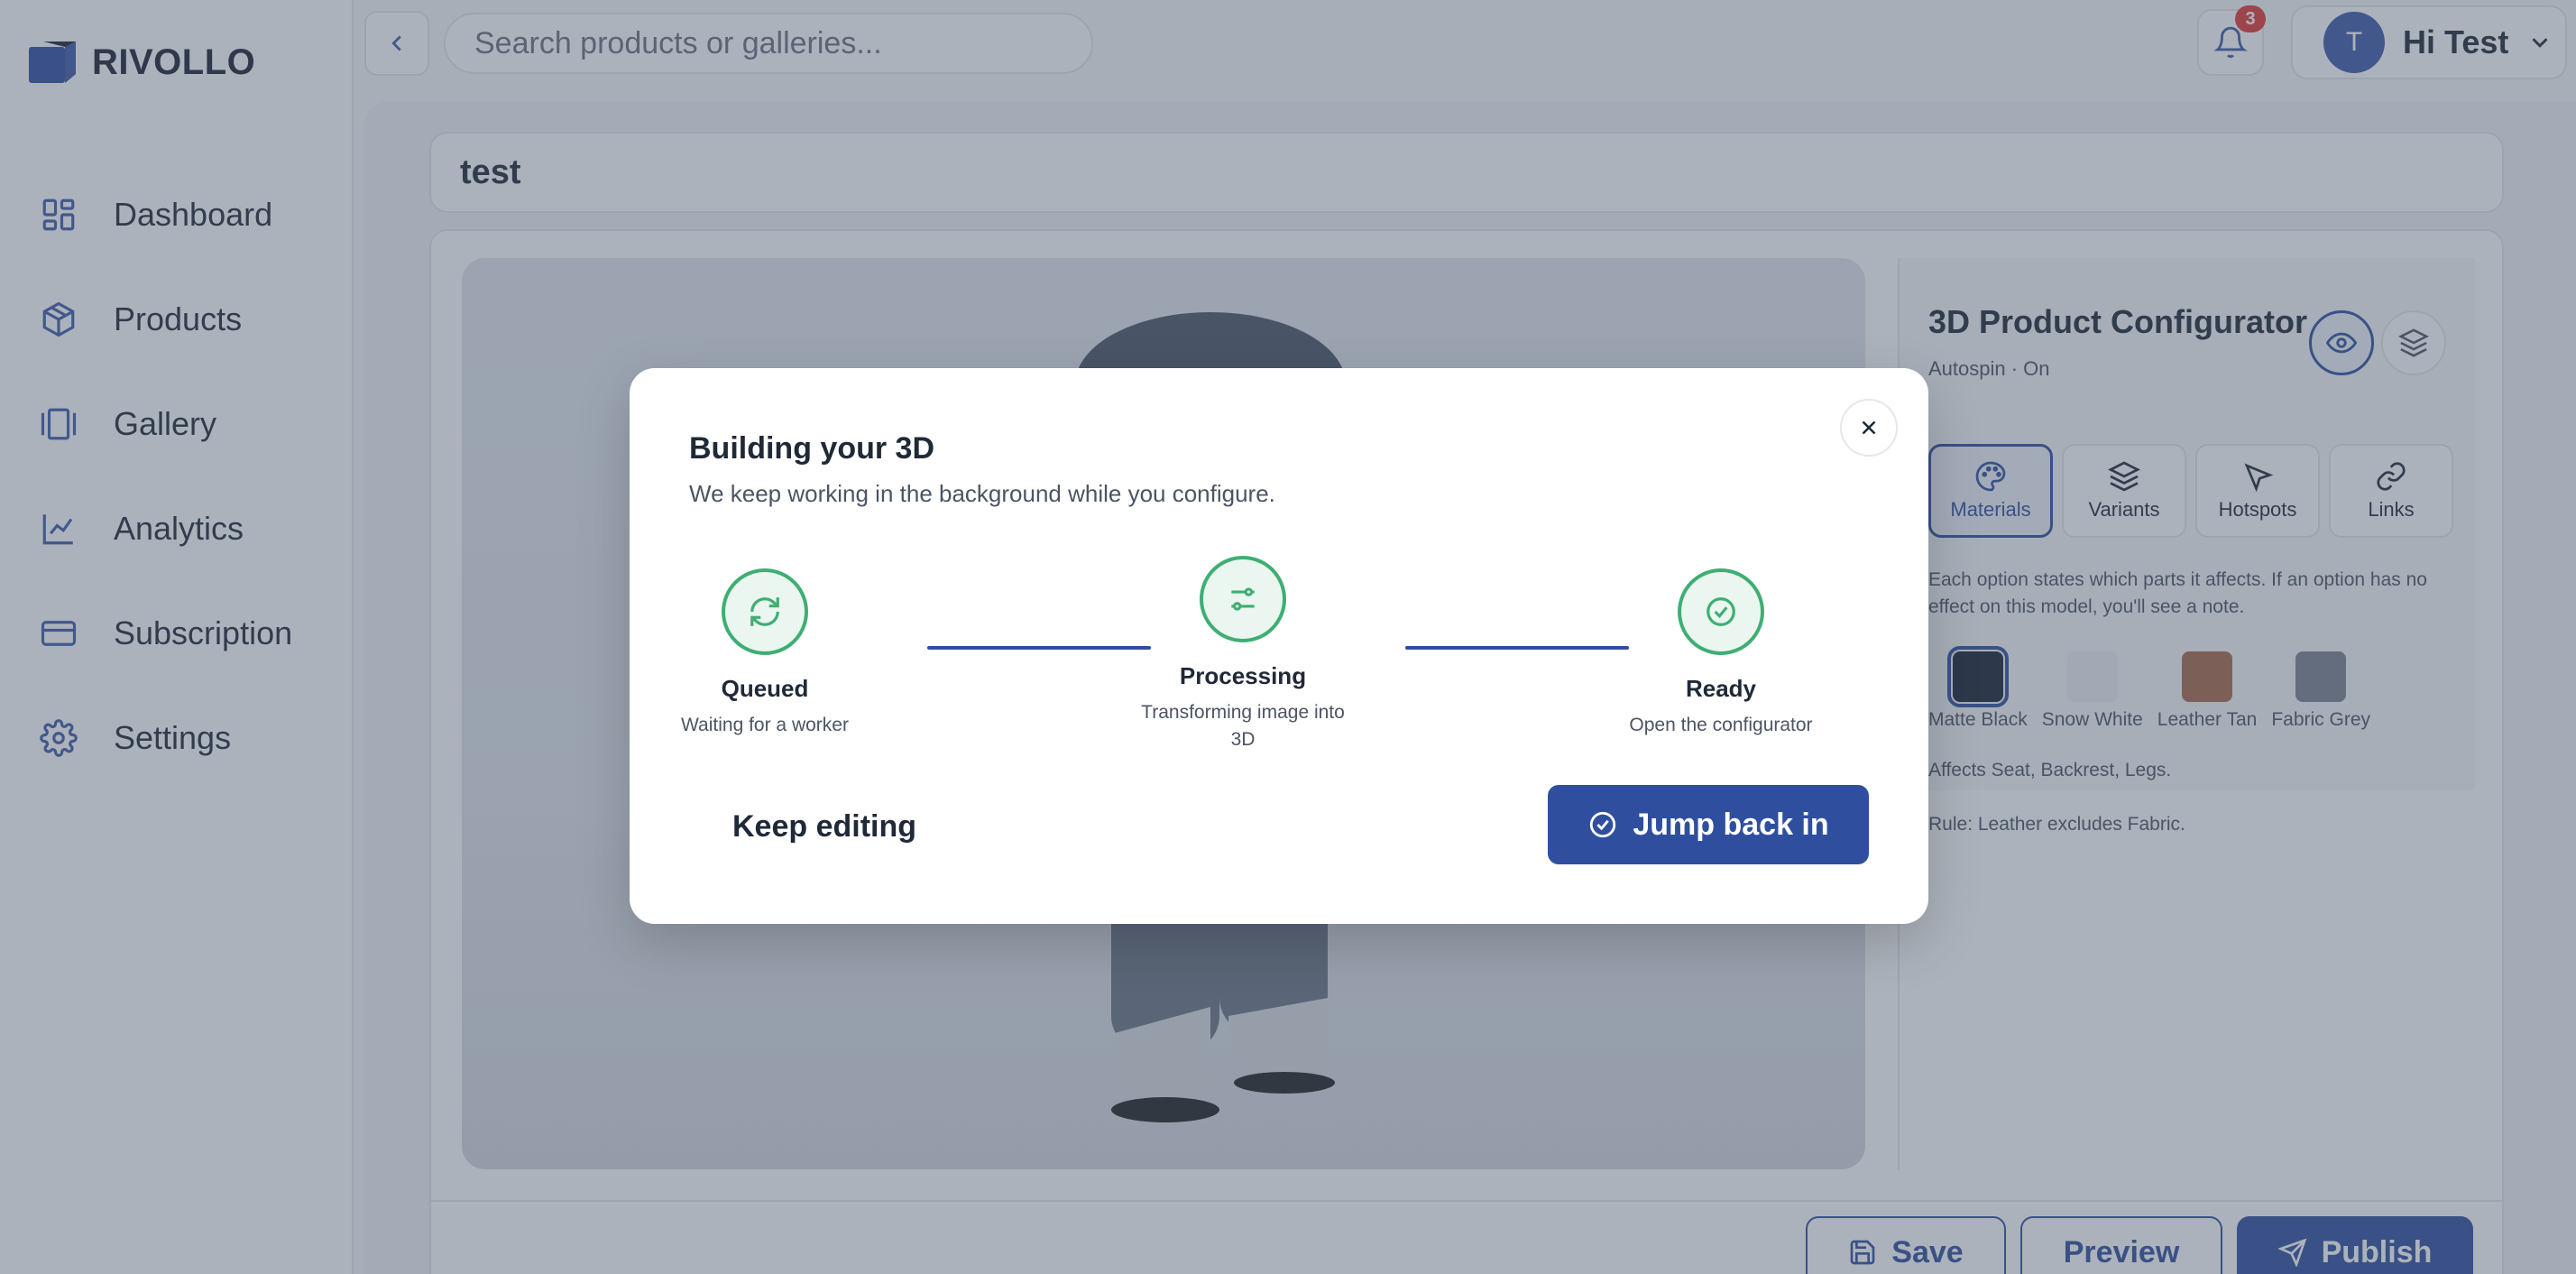 Image resolution: width=2576 pixels, height=1274 pixels. I want to click on step-queued: Queued Waiting for a worker, so click(765, 653).